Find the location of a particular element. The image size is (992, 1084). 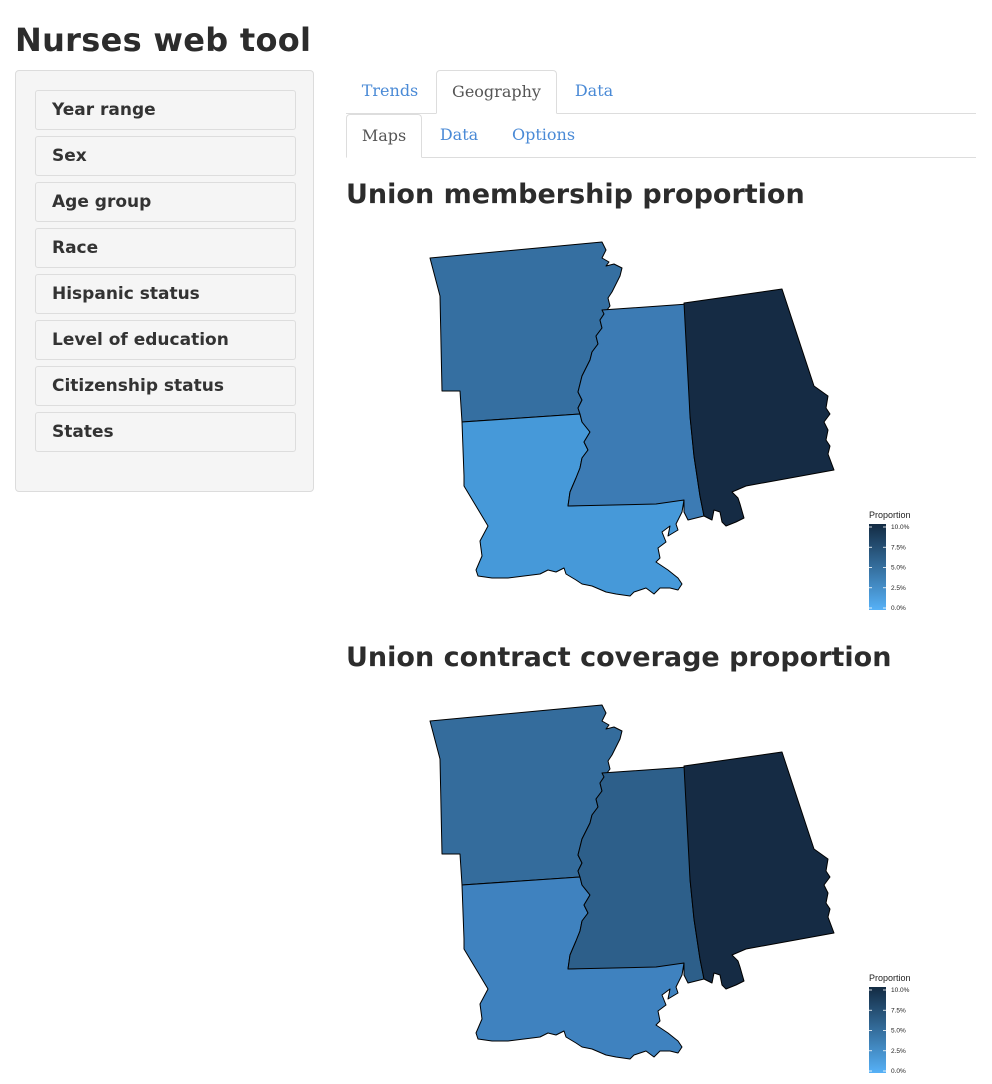

accordion-sex: Sex is located at coordinates (165, 156).